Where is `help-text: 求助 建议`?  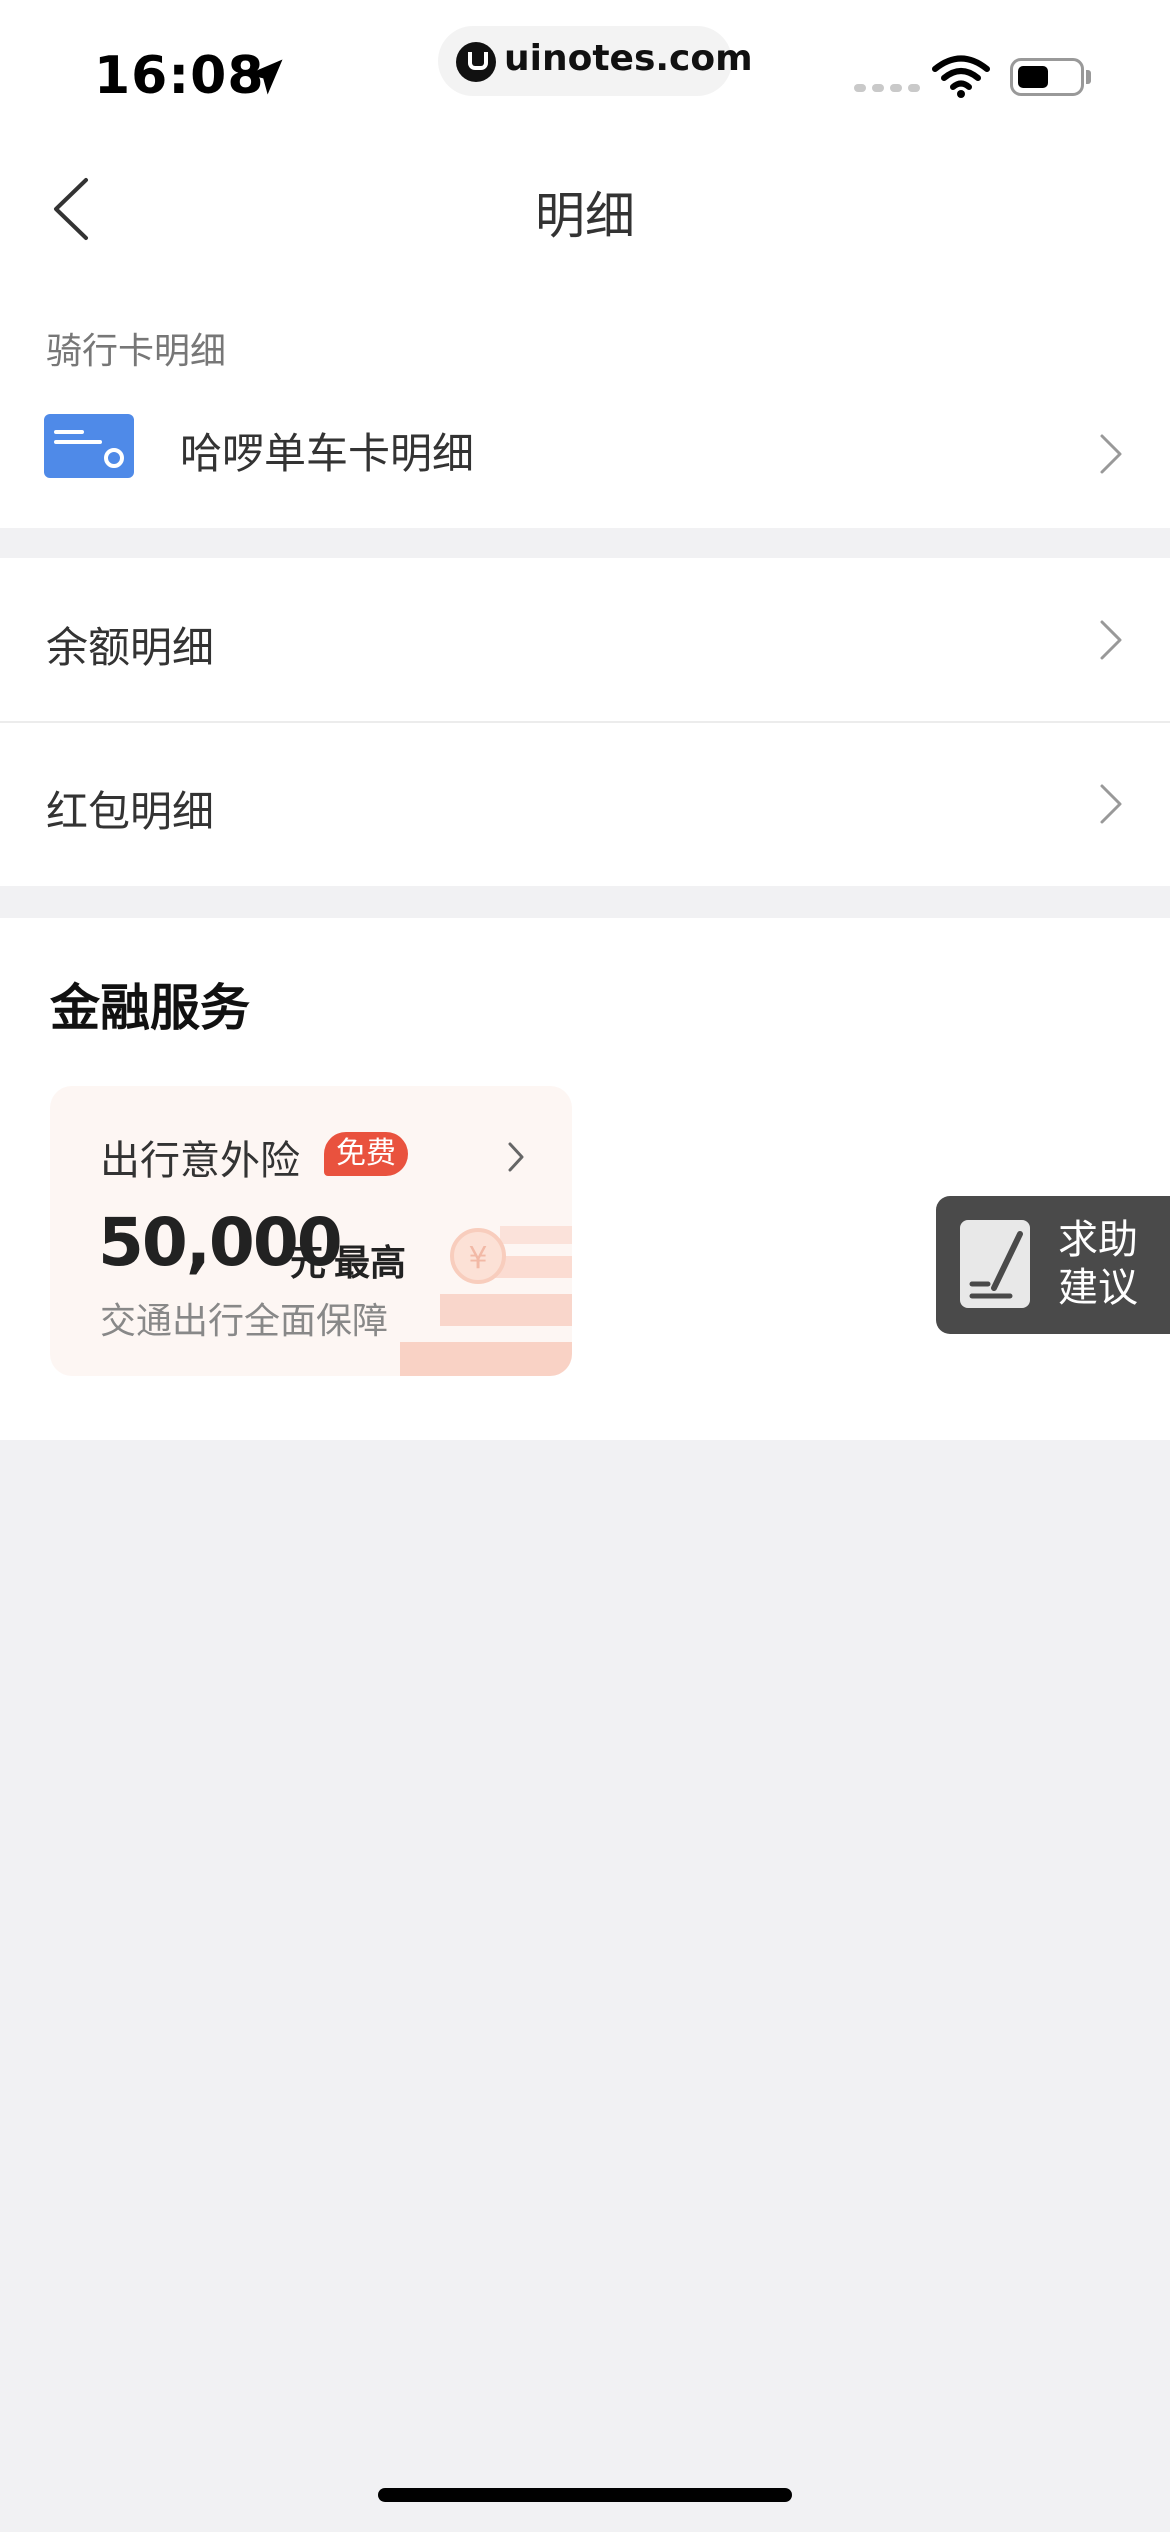 help-text: 求助 建议 is located at coordinates (1098, 1264).